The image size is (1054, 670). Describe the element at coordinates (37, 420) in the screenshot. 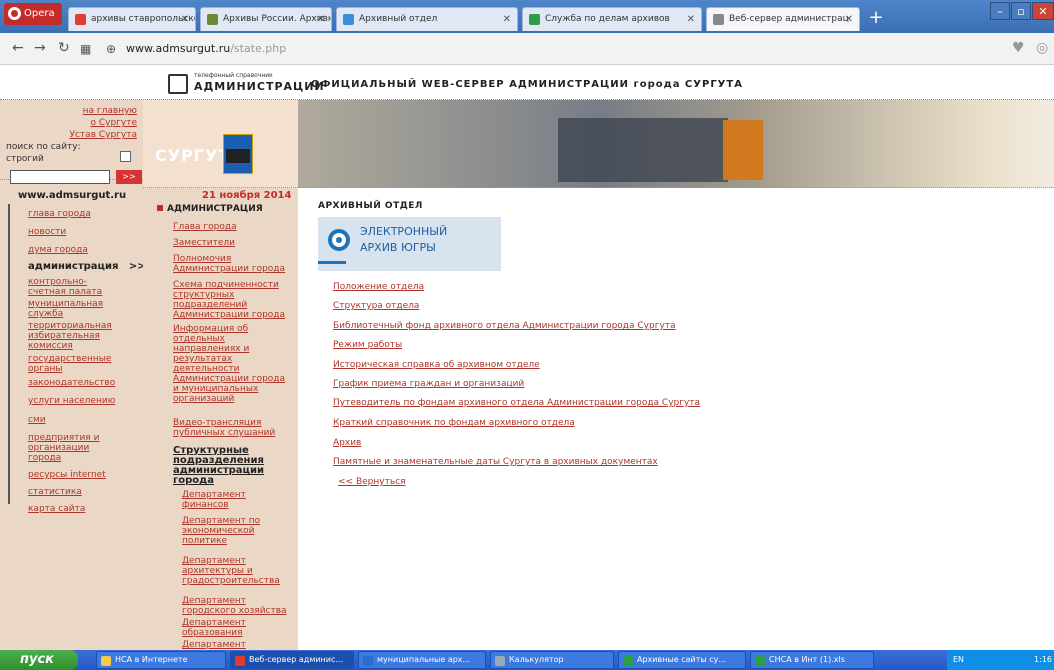

I see `left-nav-item: сми` at that location.